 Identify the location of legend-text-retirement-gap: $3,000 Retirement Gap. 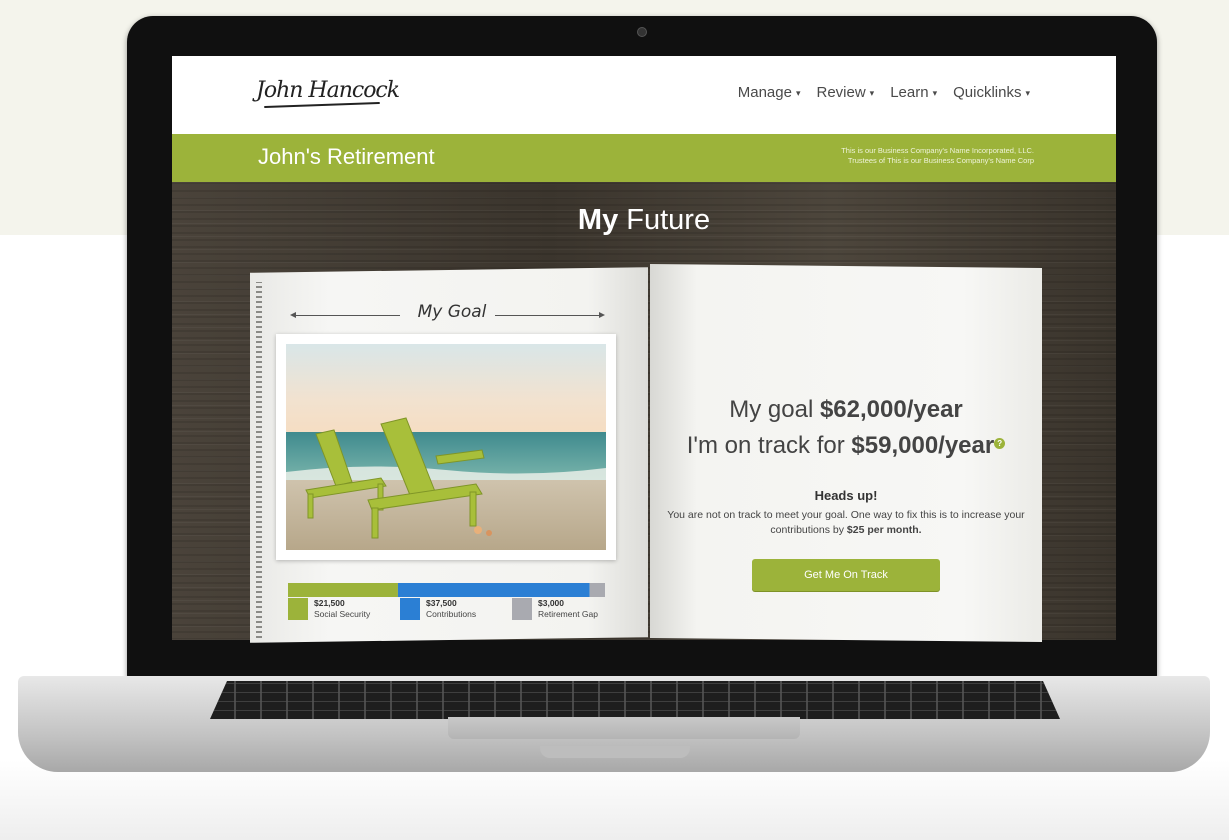
(568, 609).